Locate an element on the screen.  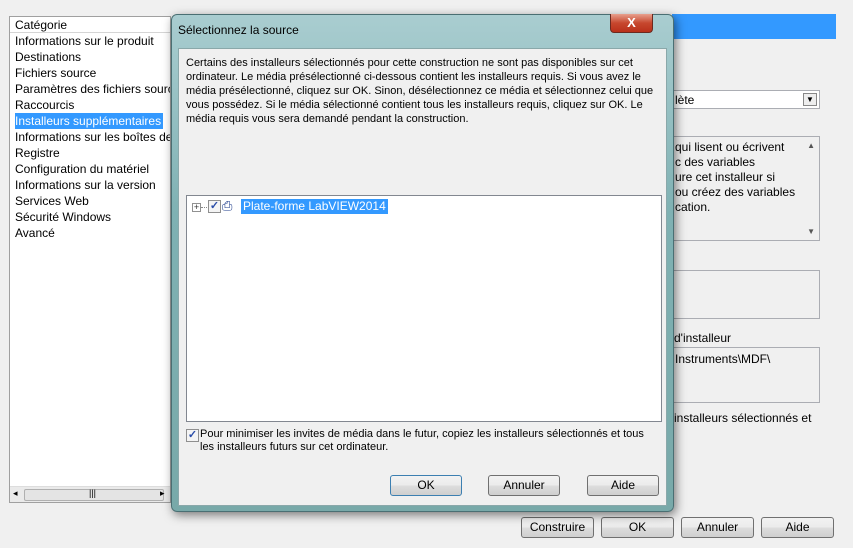
description-line: ure cet installeur si is located at coordinates (725, 177).